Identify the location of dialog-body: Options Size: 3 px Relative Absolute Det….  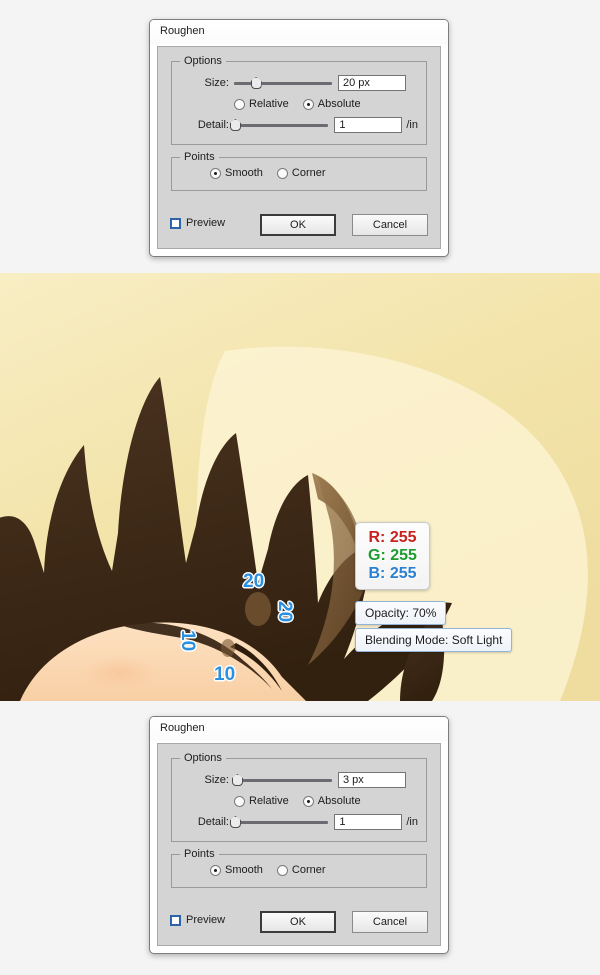
(299, 844).